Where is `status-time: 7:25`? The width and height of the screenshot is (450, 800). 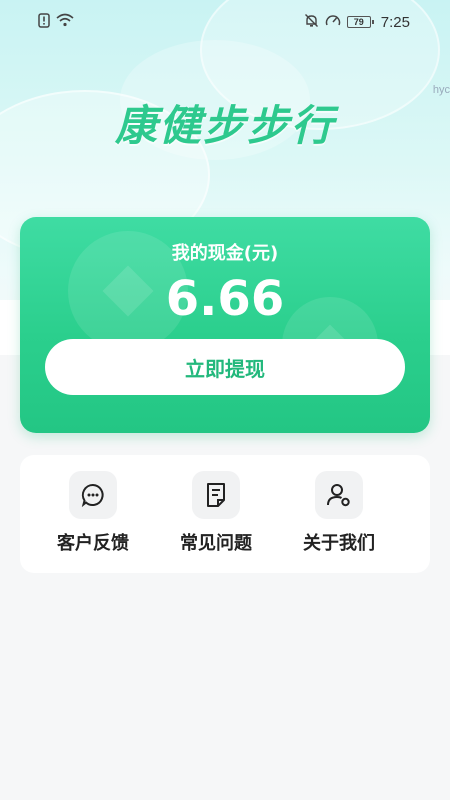 status-time: 7:25 is located at coordinates (395, 22).